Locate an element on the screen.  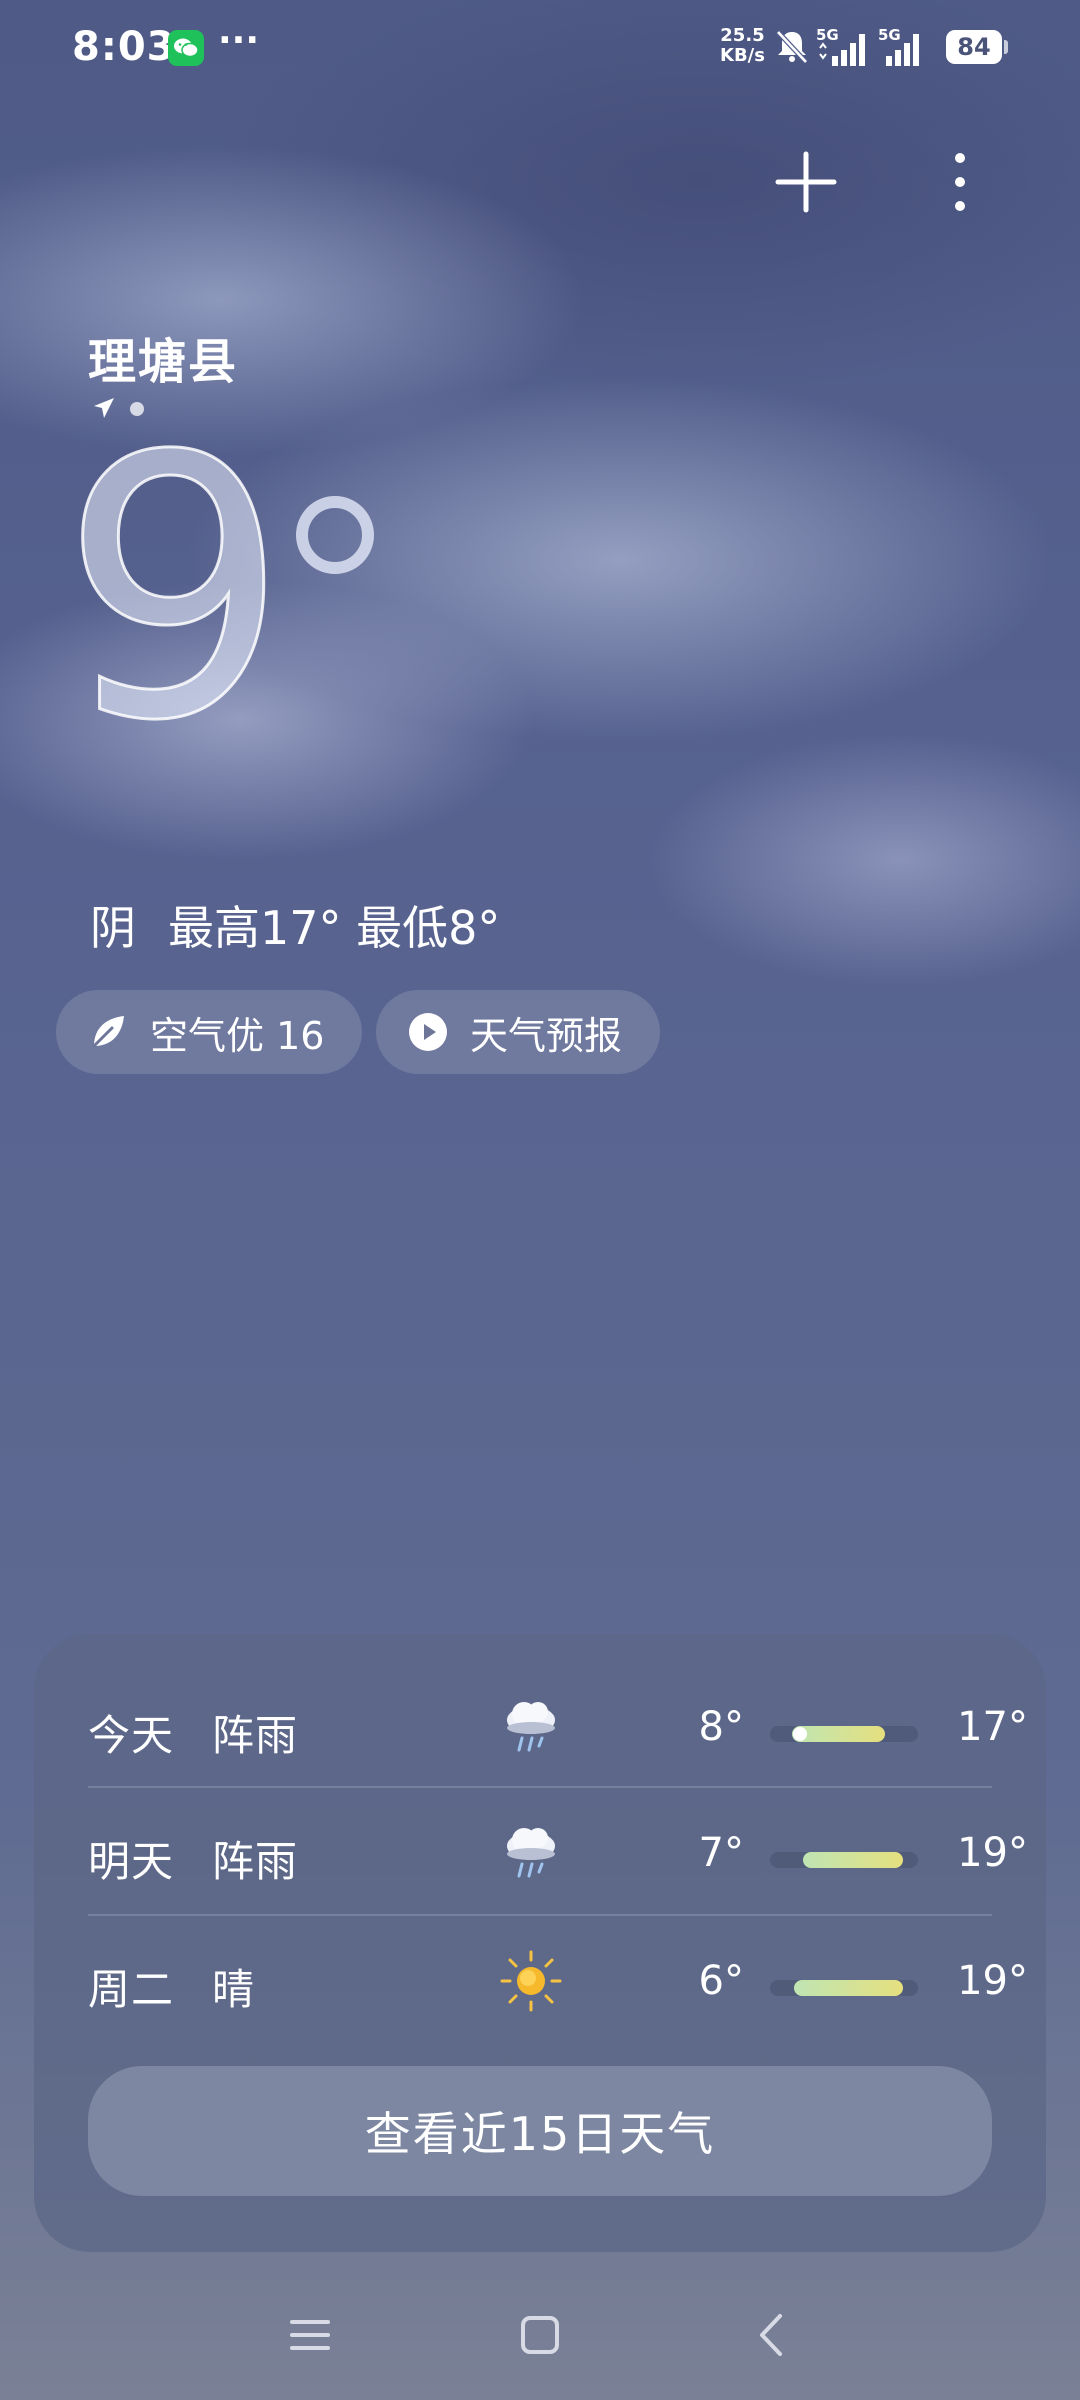
forecast-day: 今天 is located at coordinates (131, 1735).